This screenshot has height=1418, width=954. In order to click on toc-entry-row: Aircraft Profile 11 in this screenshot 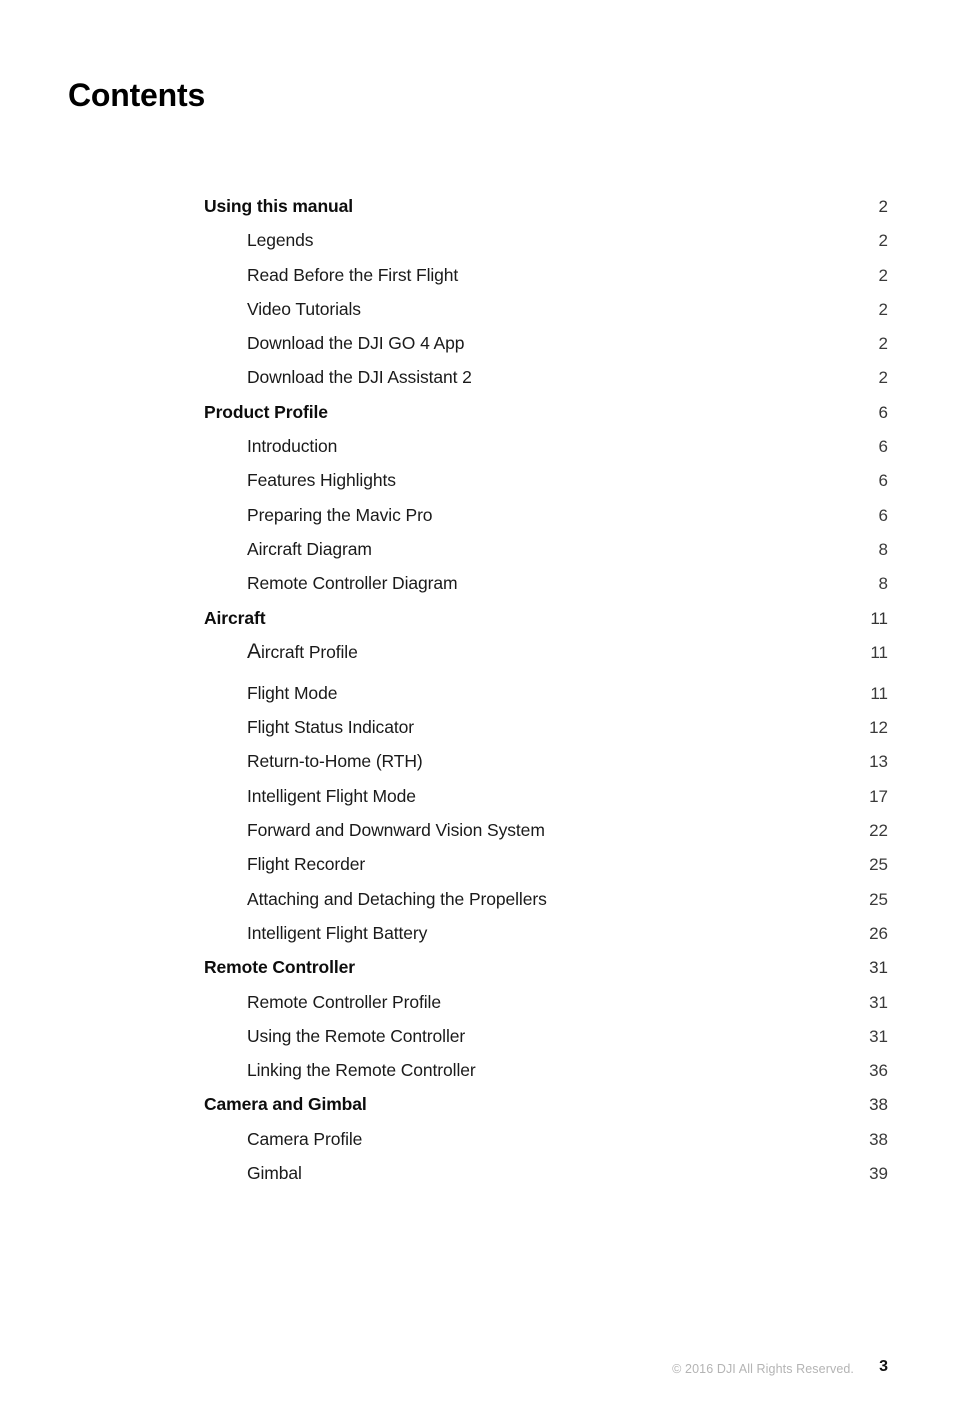, I will do `click(546, 661)`.